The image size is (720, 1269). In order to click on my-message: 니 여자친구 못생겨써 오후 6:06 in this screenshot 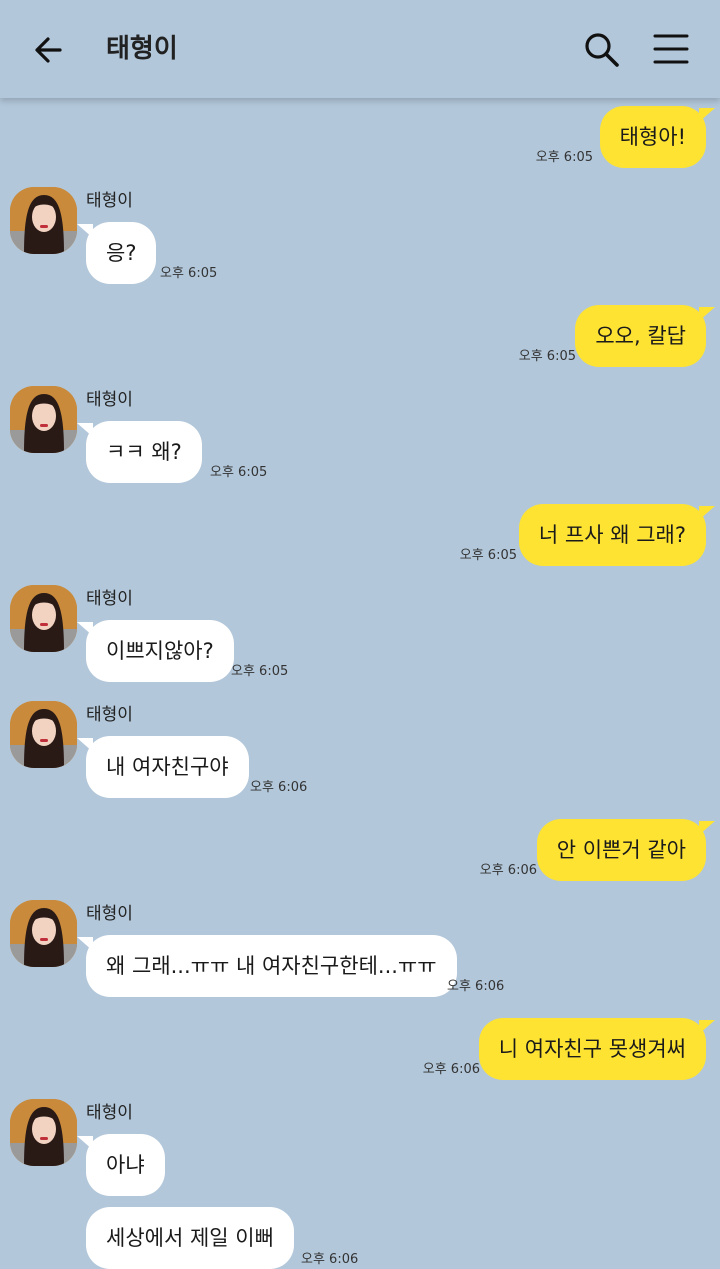, I will do `click(360, 1050)`.